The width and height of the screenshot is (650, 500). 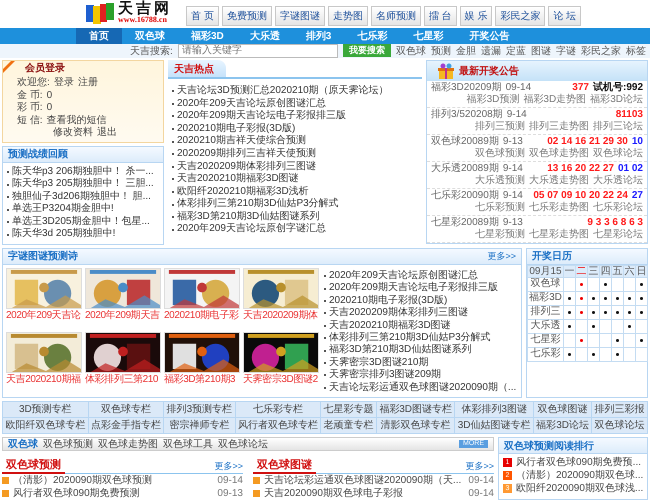 I want to click on result-link: 排列三论坛, so click(x=618, y=126).